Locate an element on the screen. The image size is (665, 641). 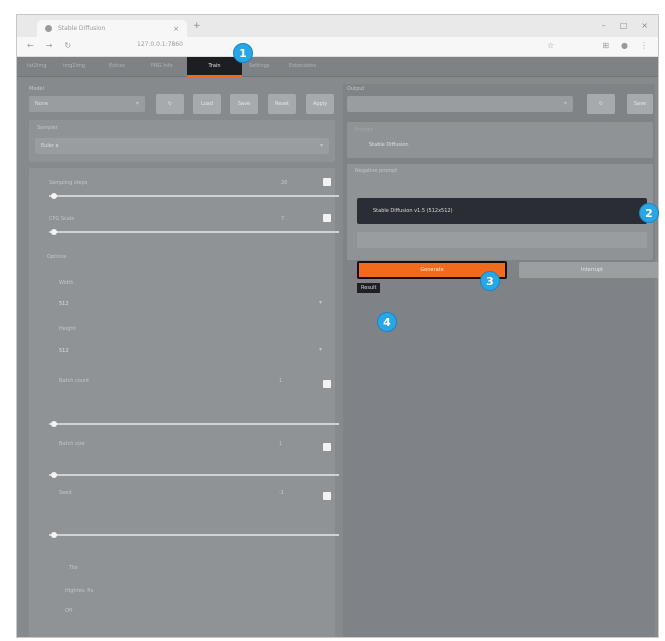
load-button: Load is located at coordinates (207, 104).